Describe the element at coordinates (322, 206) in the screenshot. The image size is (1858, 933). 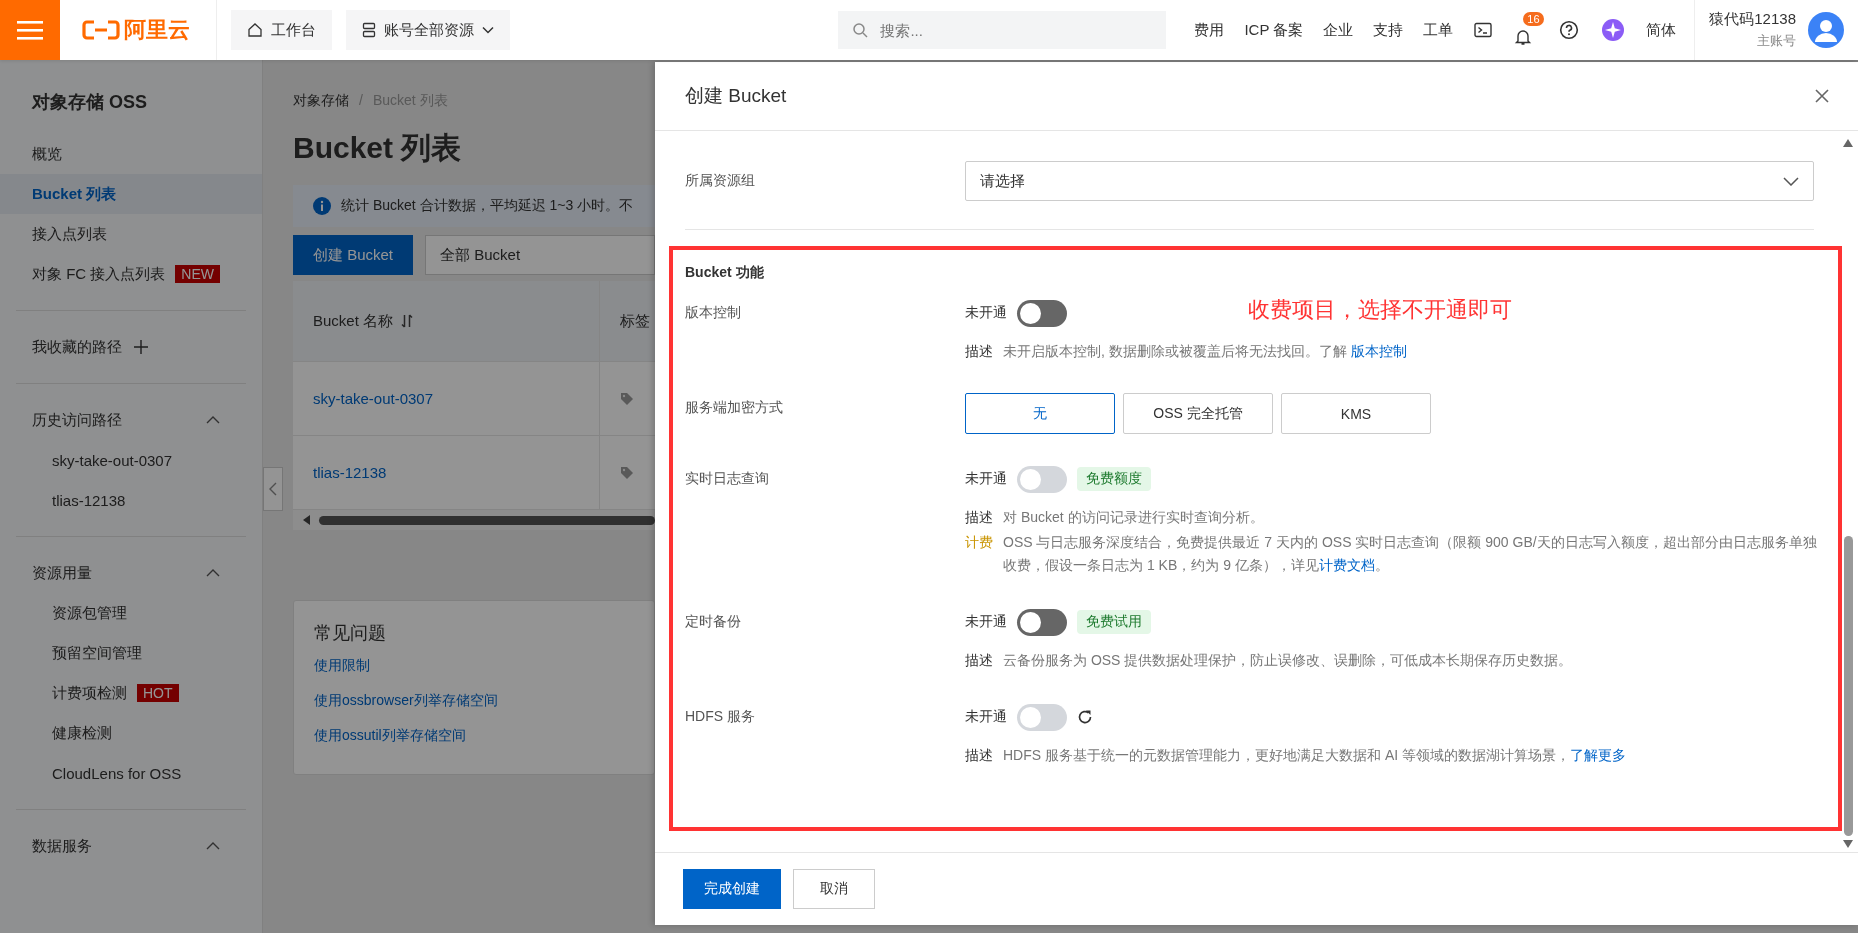
I see `info-icon` at that location.